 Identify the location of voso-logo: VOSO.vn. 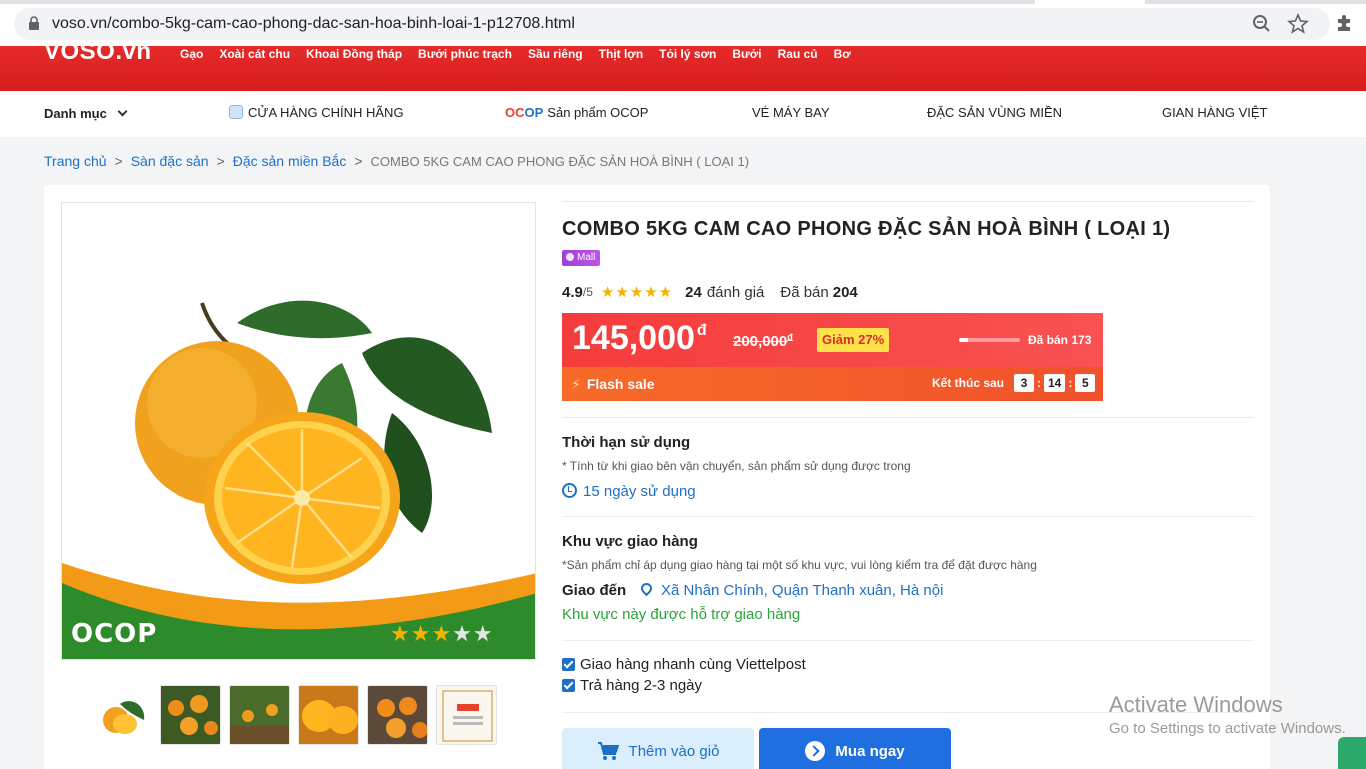
(98, 56).